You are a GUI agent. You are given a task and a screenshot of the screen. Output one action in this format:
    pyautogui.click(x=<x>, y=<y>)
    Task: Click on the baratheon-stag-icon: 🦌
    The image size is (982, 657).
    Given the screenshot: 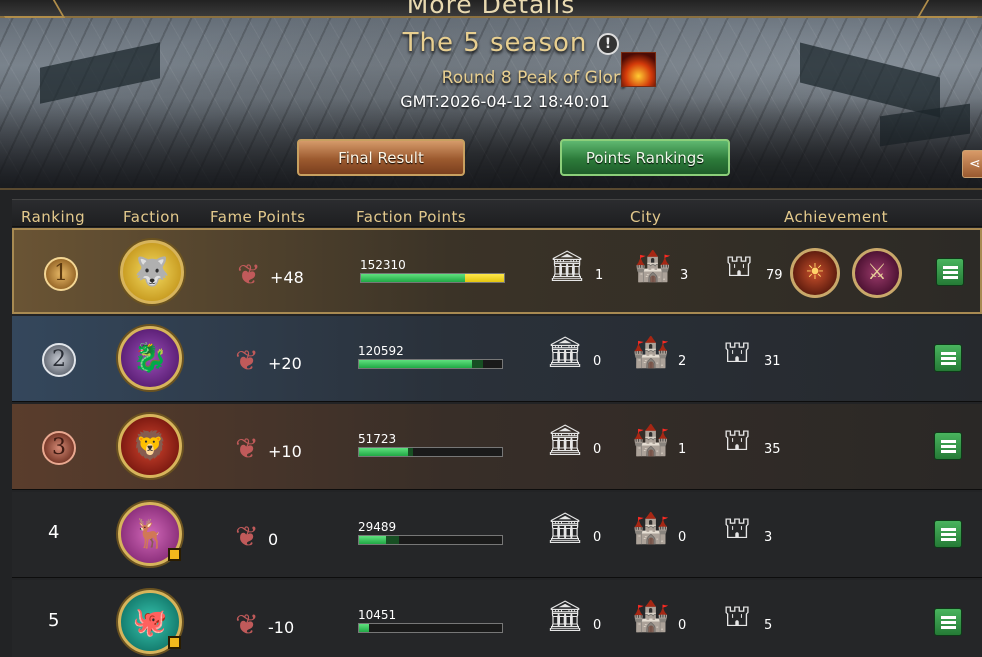 What is the action you would take?
    pyautogui.click(x=150, y=534)
    